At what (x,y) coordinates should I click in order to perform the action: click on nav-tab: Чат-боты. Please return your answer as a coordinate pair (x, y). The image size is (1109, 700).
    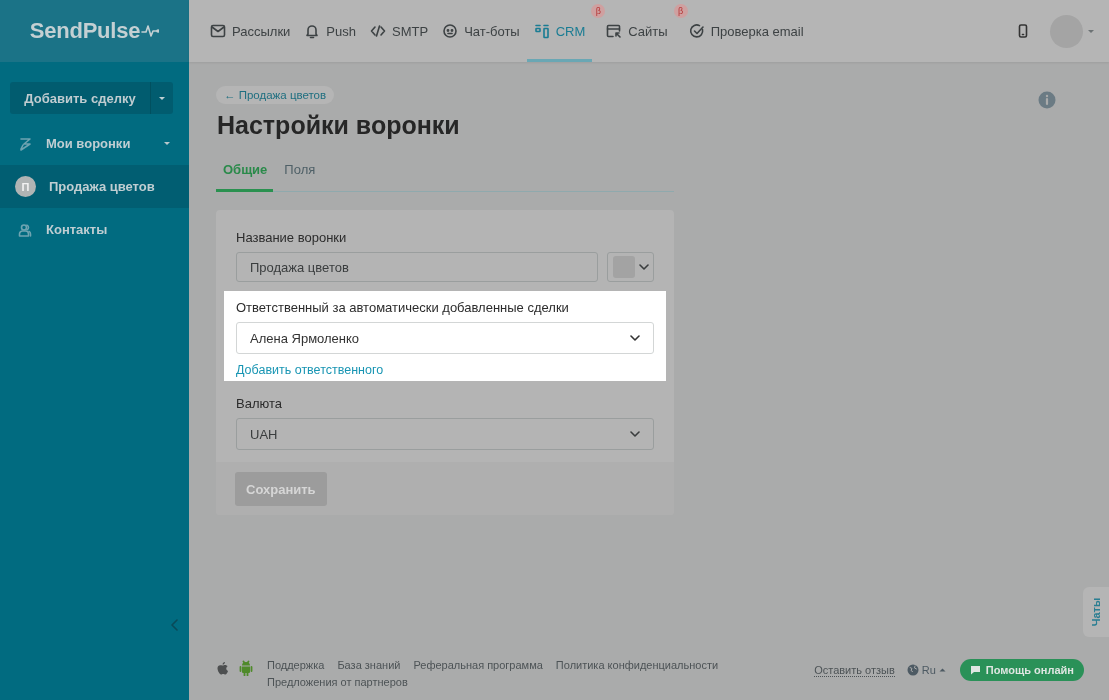
    Looking at the image, I should click on (481, 32).